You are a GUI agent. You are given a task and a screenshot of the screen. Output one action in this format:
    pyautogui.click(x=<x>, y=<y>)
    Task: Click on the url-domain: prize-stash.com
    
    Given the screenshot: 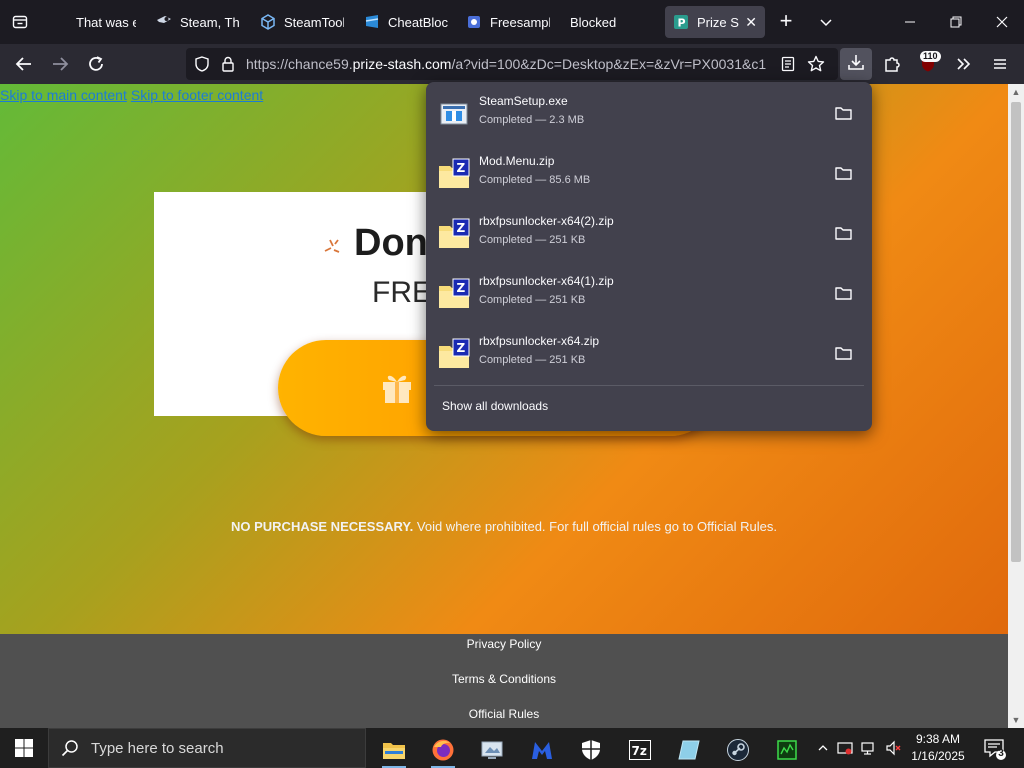 What is the action you would take?
    pyautogui.click(x=402, y=64)
    